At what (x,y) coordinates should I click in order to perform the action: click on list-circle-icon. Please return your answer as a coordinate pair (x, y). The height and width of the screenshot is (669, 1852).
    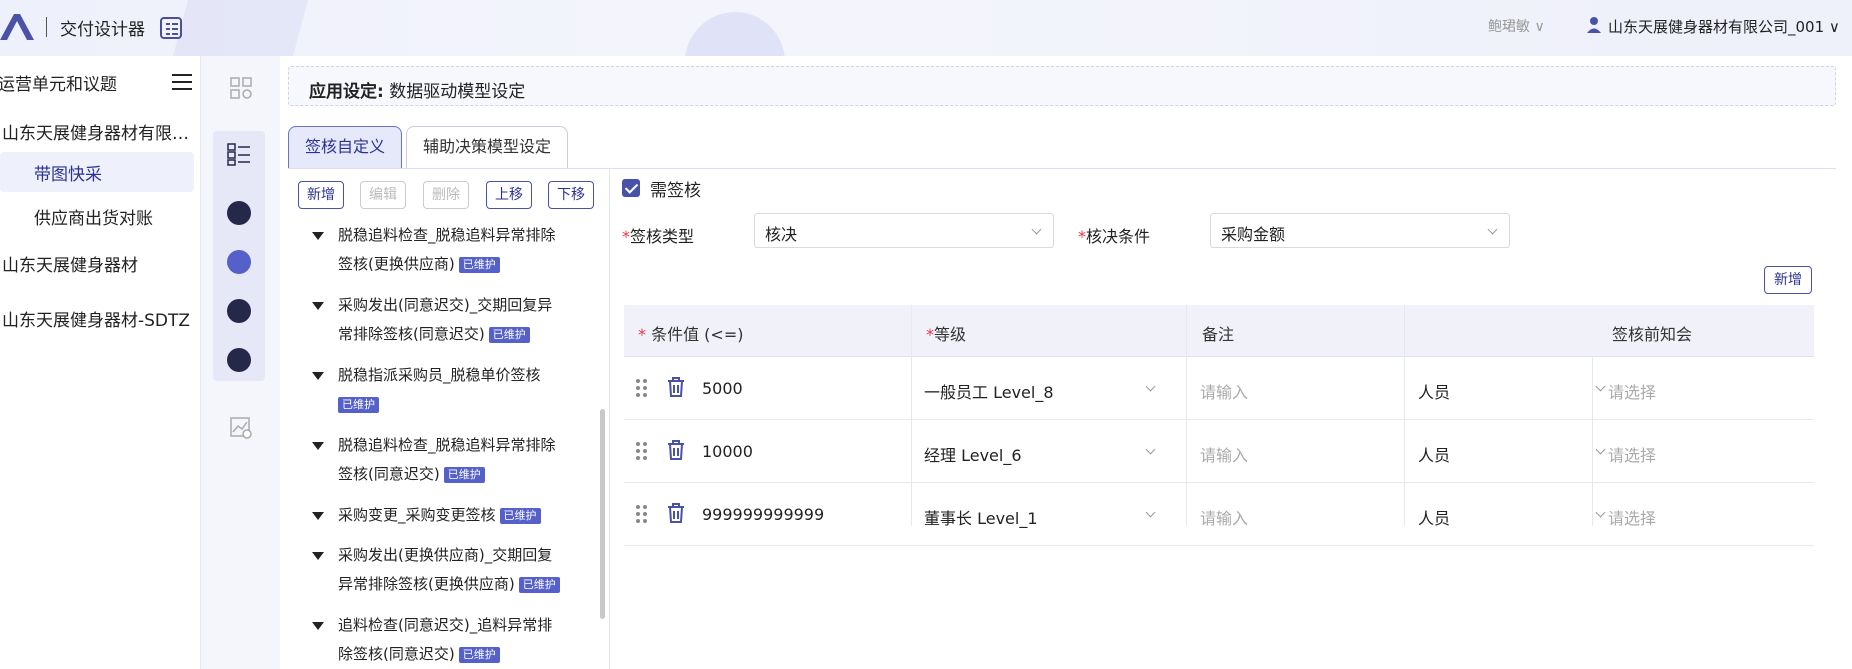
    Looking at the image, I should click on (239, 360).